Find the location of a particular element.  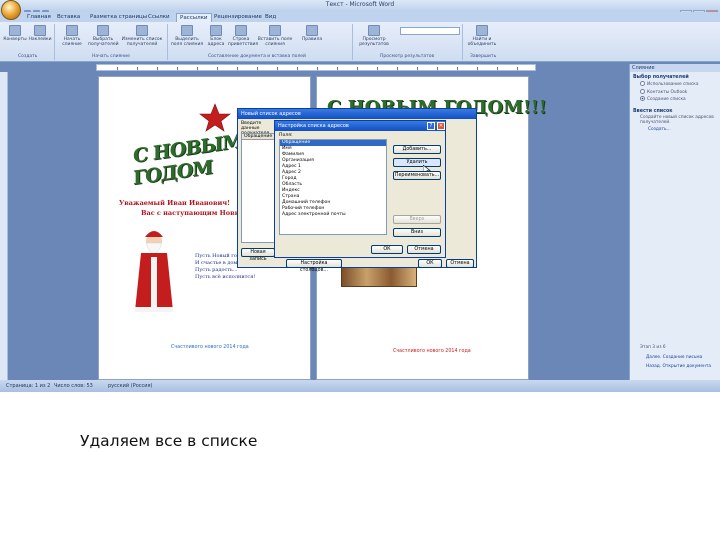

move-up-button: Вверх is located at coordinates (417, 219).